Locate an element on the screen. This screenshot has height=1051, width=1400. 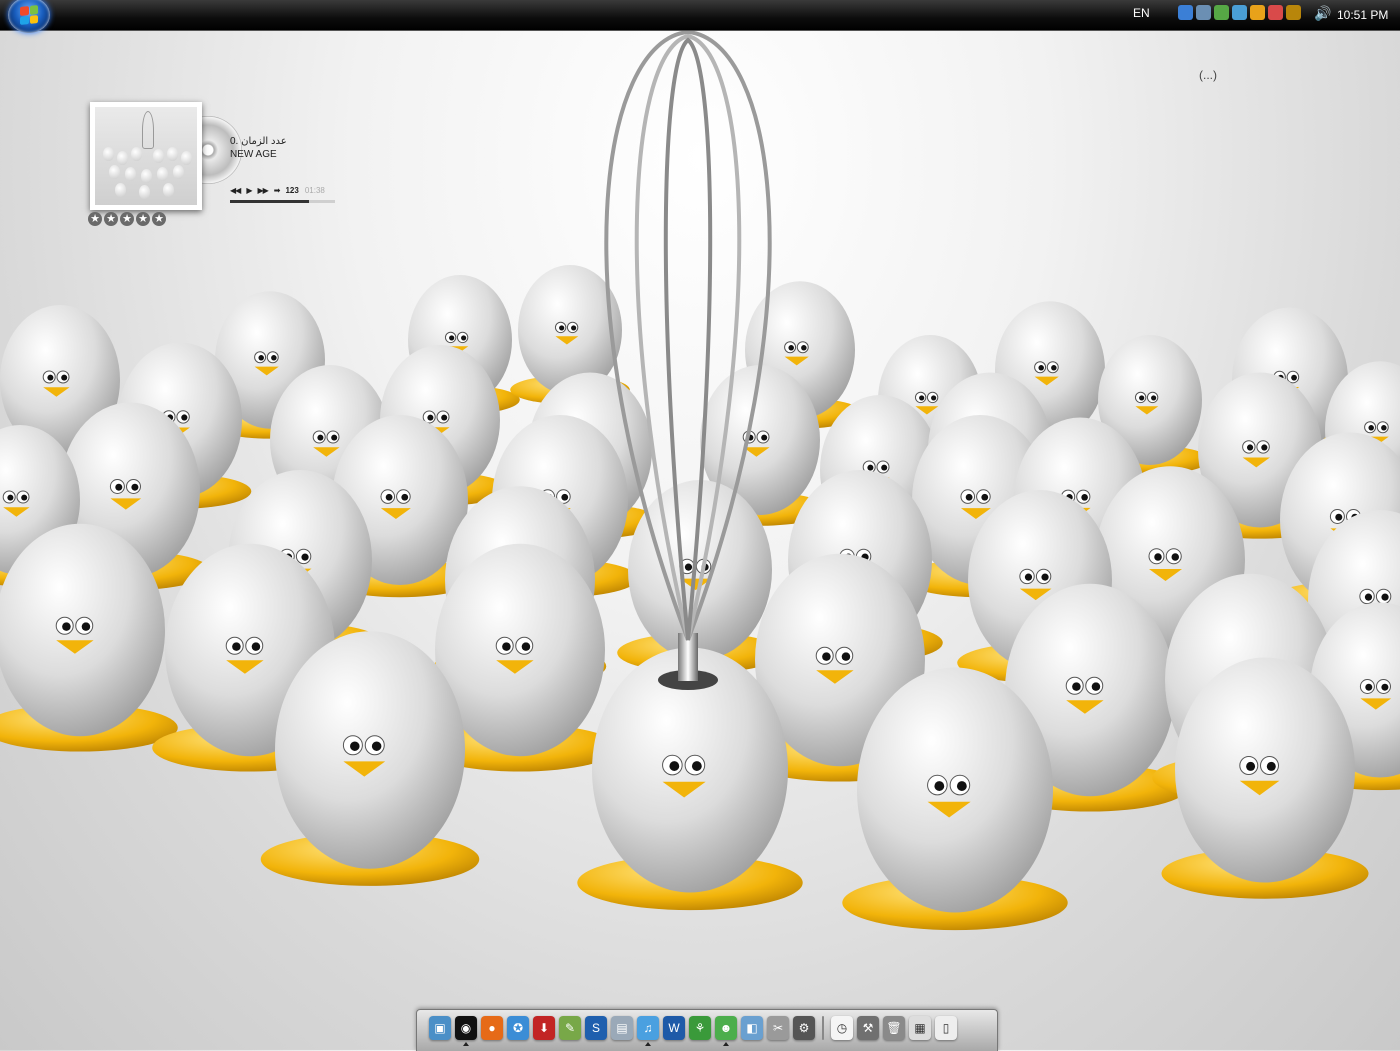
downloader-icon: ⬇ is located at coordinates (544, 1028).